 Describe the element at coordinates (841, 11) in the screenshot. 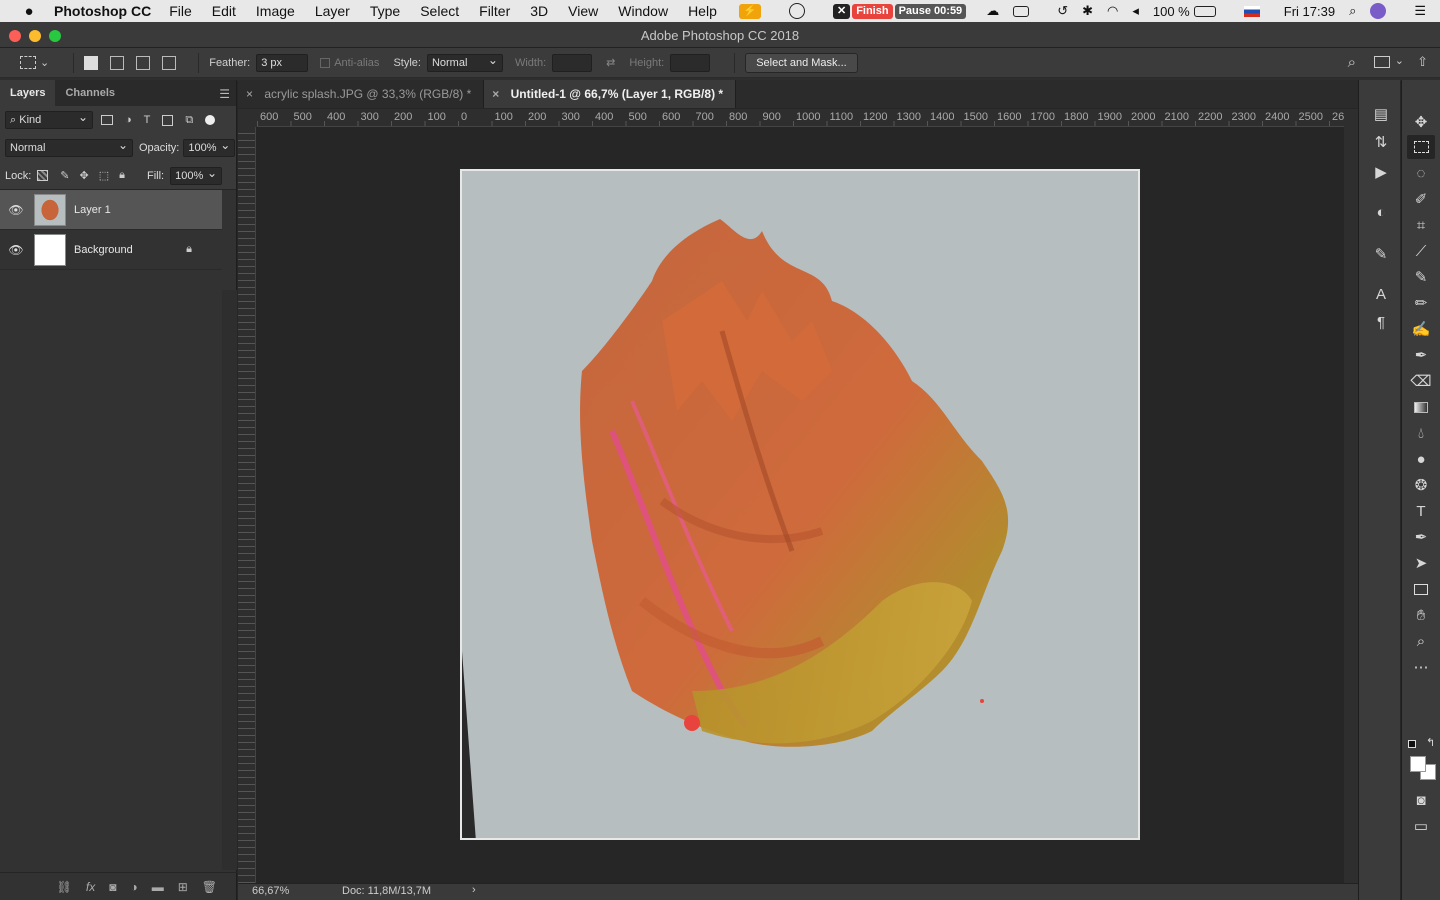

I see `stop-recording-button: ✕` at that location.